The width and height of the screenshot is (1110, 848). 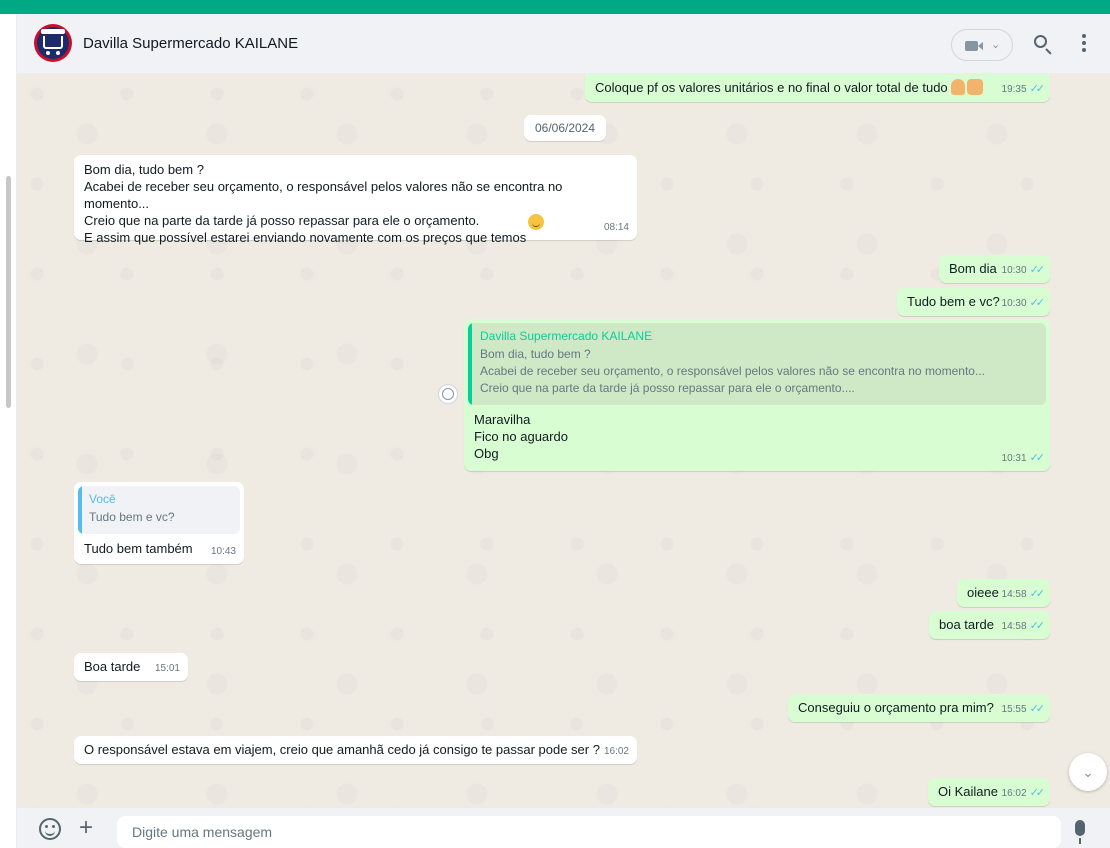 I want to click on search-icon, so click(x=1040, y=41).